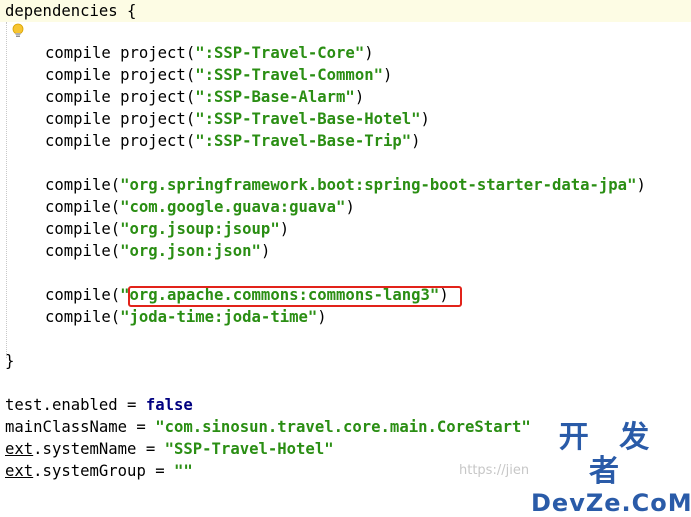  I want to click on string-literal: "", so click(183, 471).